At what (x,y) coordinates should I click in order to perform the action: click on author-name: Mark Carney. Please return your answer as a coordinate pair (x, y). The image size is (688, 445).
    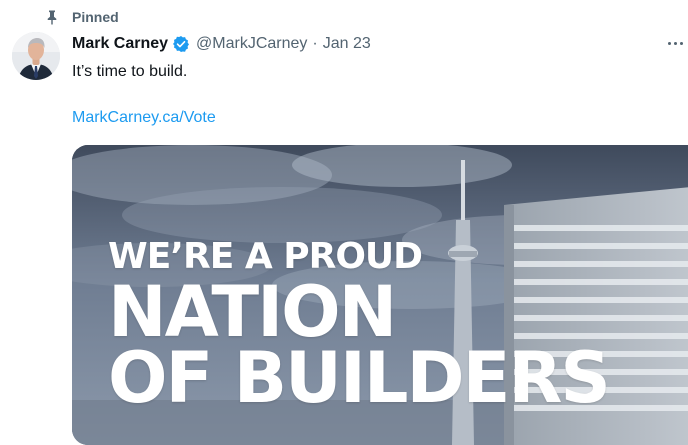
    Looking at the image, I should click on (120, 44).